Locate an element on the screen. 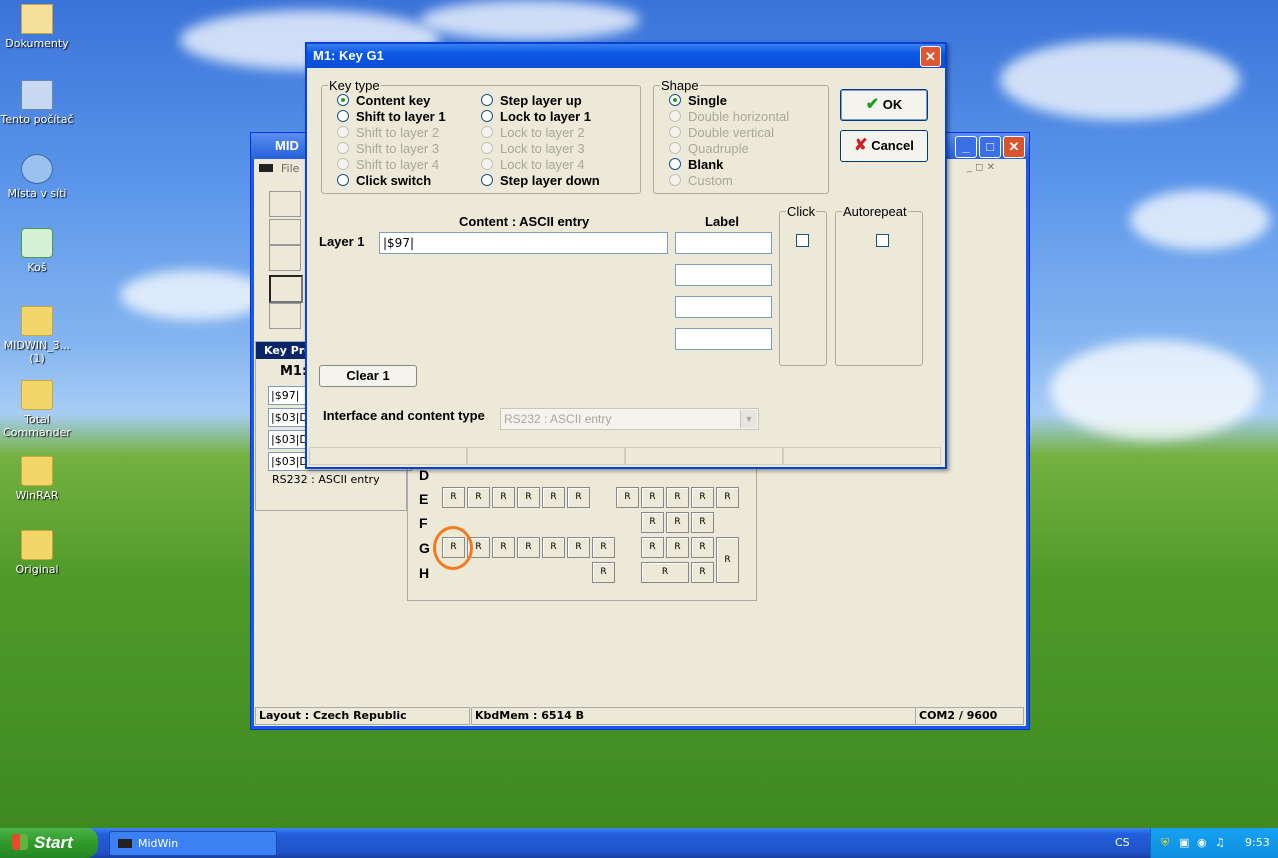 This screenshot has height=858, width=1278. key-e1: R is located at coordinates (453, 497).